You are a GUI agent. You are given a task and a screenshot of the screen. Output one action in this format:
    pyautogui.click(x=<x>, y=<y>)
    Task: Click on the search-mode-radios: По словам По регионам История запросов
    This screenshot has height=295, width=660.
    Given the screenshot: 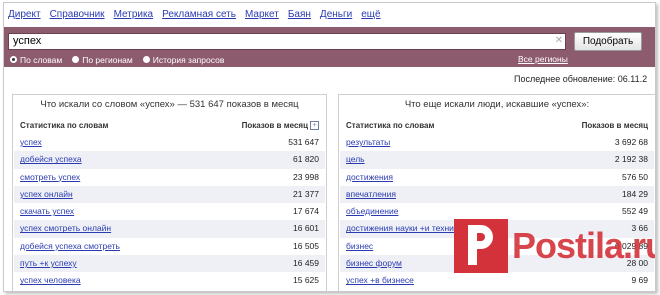 What is the action you would take?
    pyautogui.click(x=122, y=59)
    